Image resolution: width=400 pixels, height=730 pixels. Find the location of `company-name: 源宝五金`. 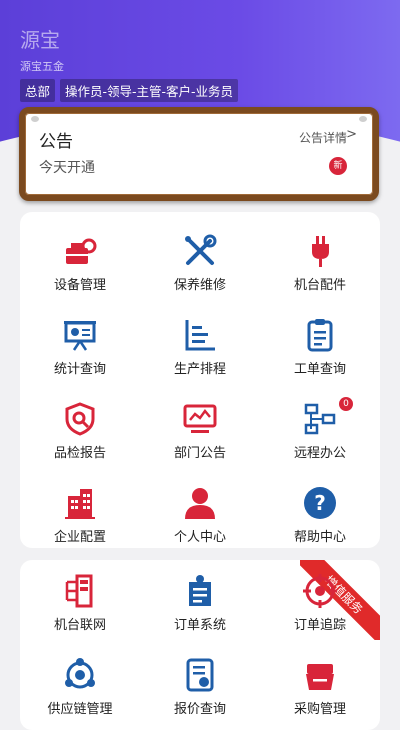

company-name: 源宝五金 is located at coordinates (42, 66).